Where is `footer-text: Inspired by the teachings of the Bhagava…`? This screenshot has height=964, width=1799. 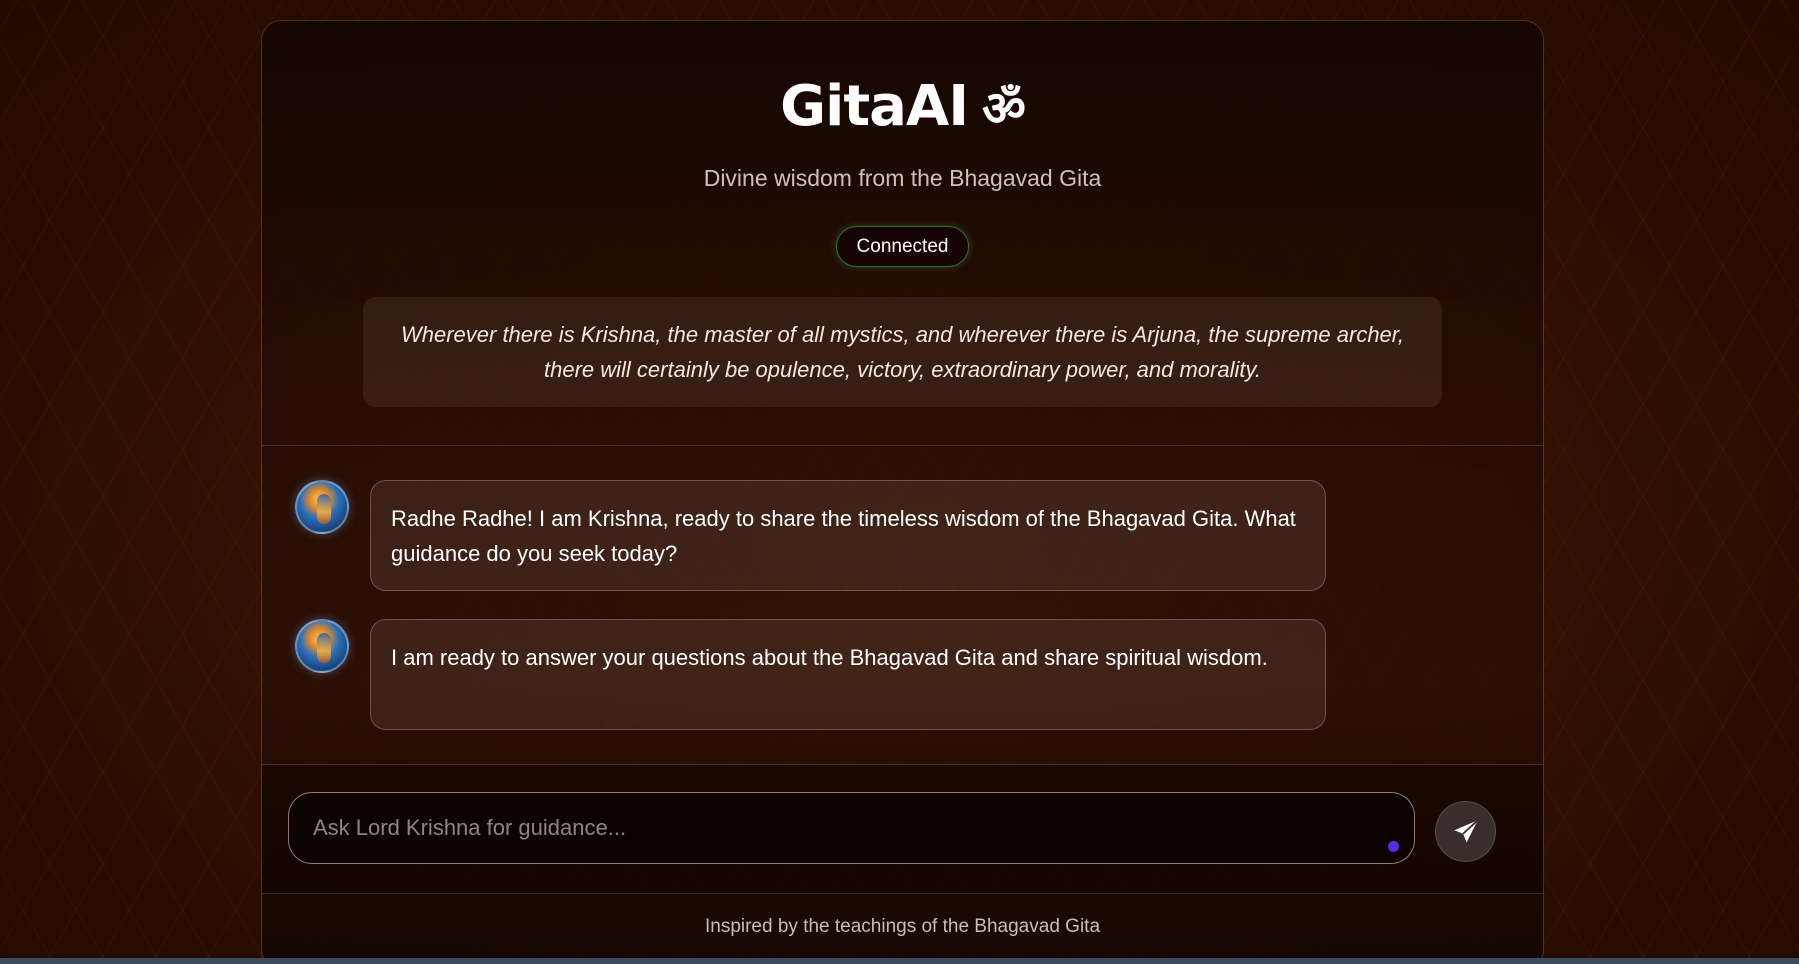 footer-text: Inspired by the teachings of the Bhagava… is located at coordinates (902, 926).